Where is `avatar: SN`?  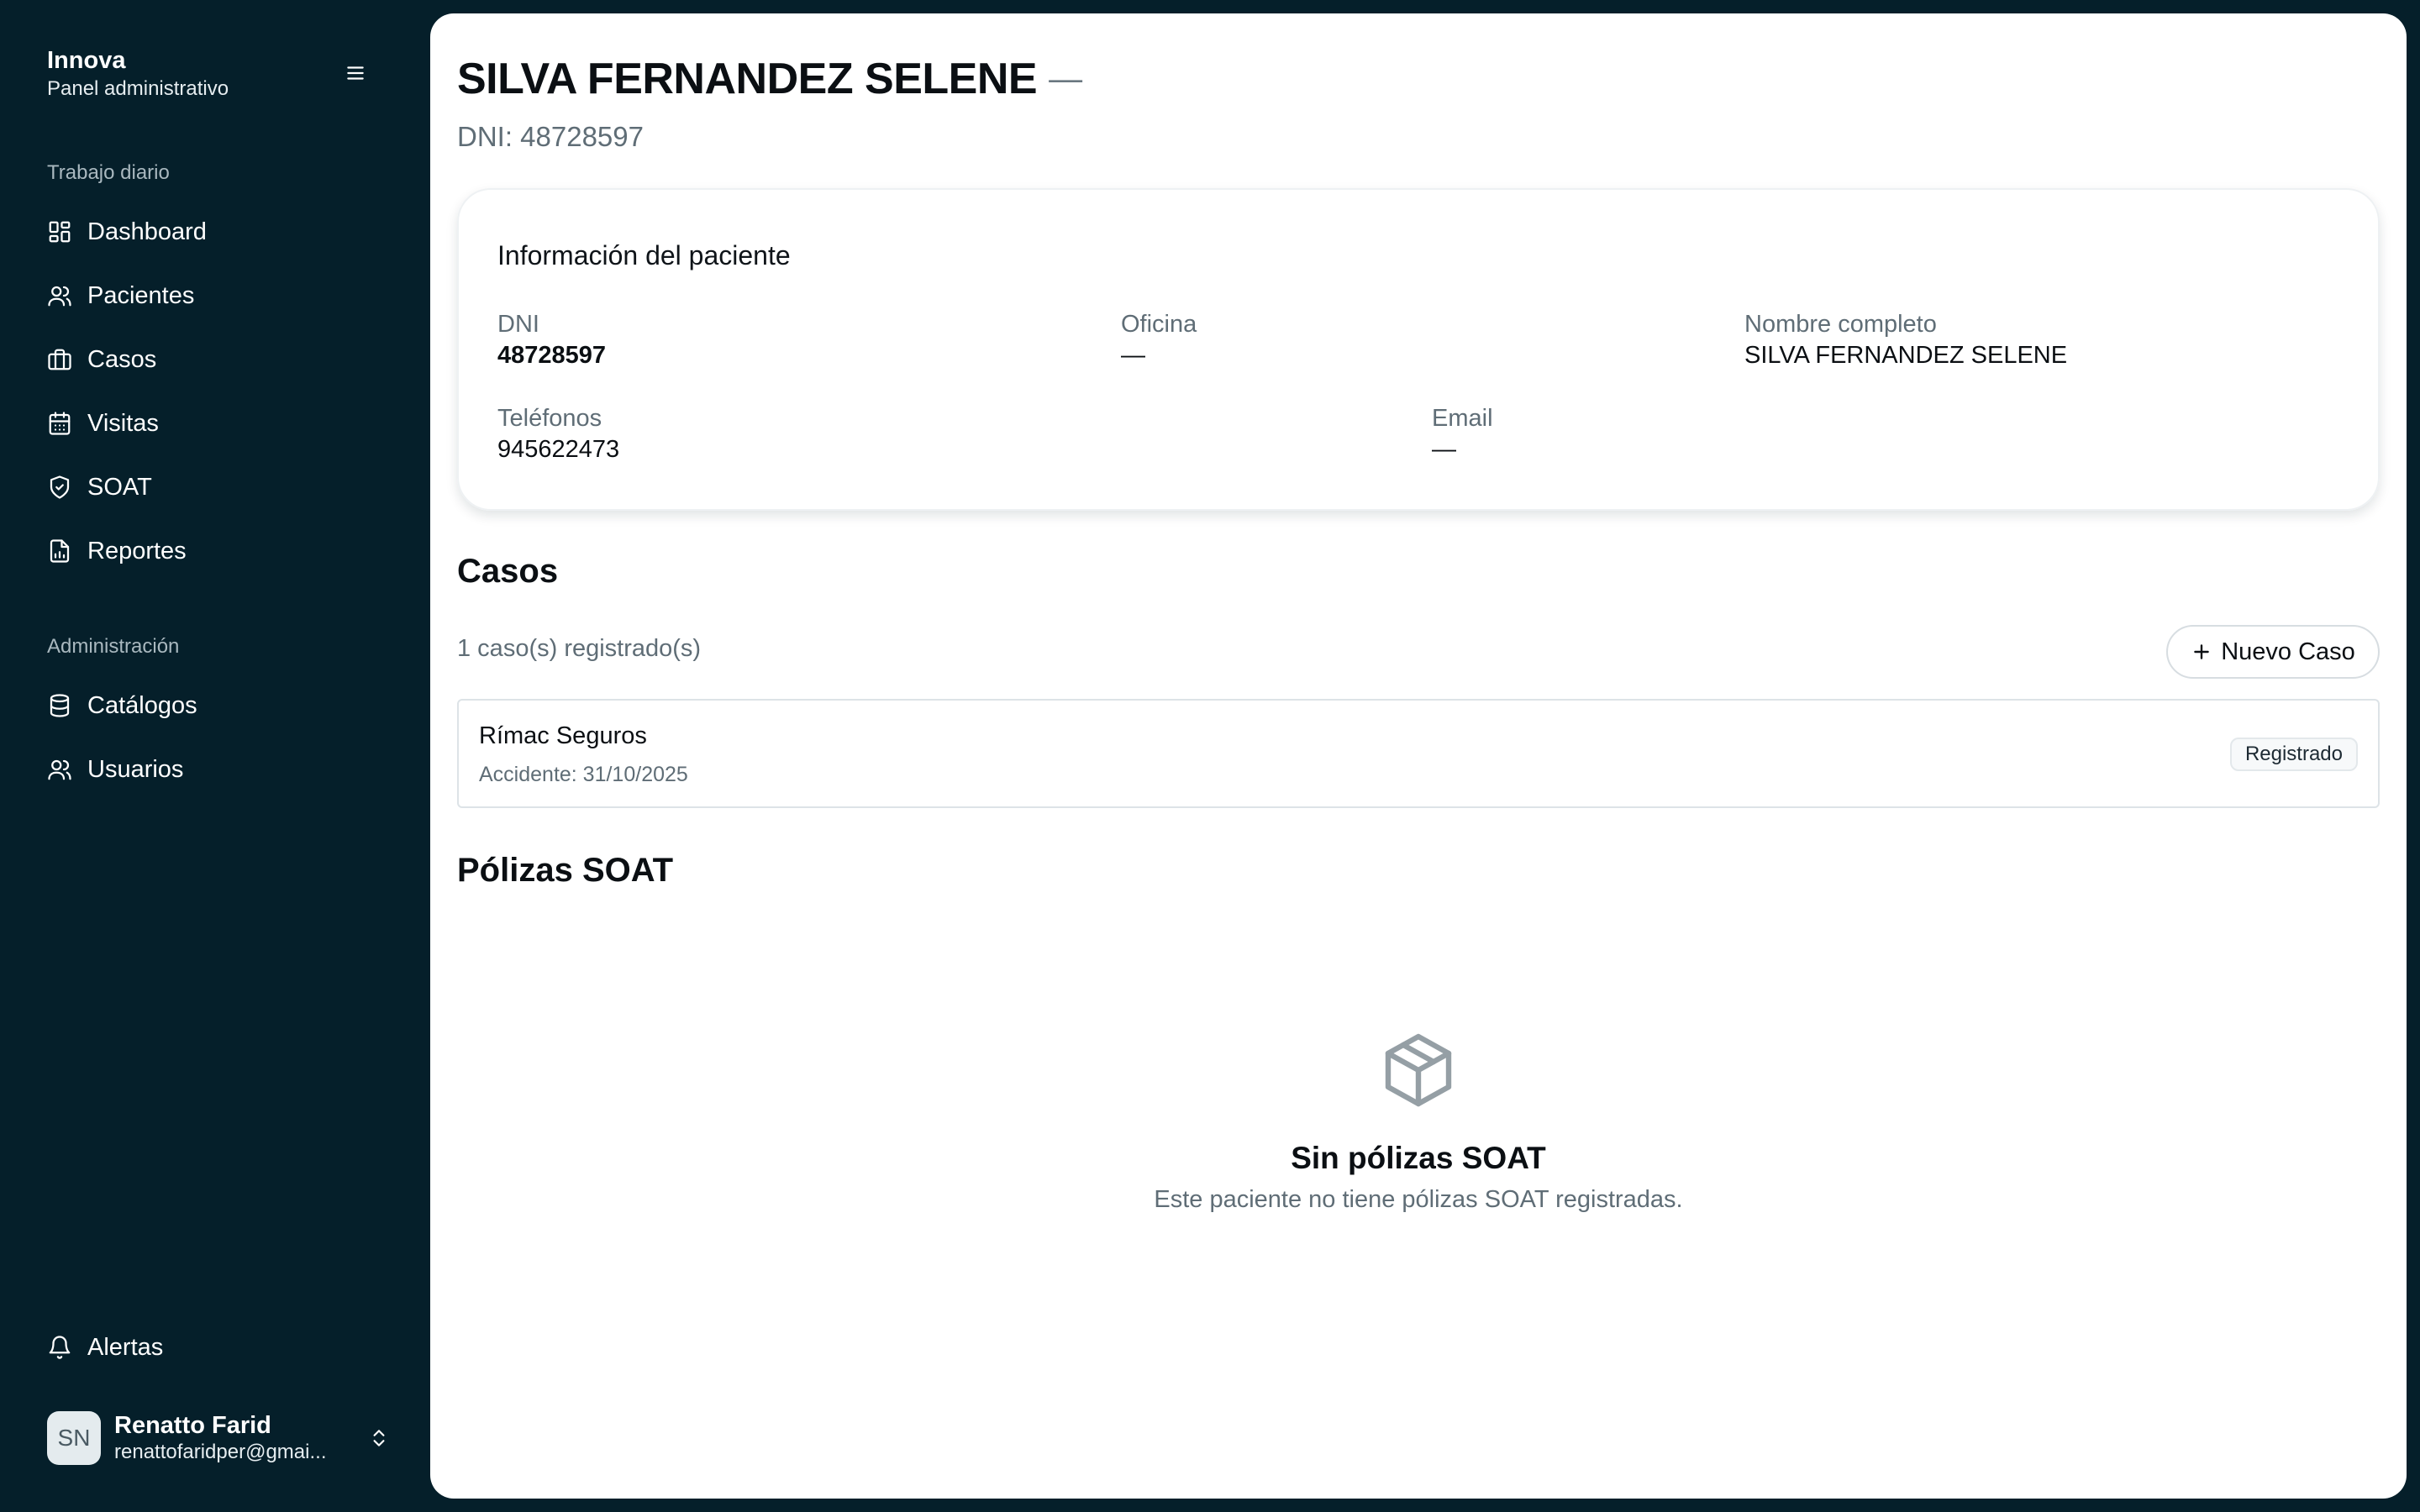
avatar: SN is located at coordinates (74, 1438).